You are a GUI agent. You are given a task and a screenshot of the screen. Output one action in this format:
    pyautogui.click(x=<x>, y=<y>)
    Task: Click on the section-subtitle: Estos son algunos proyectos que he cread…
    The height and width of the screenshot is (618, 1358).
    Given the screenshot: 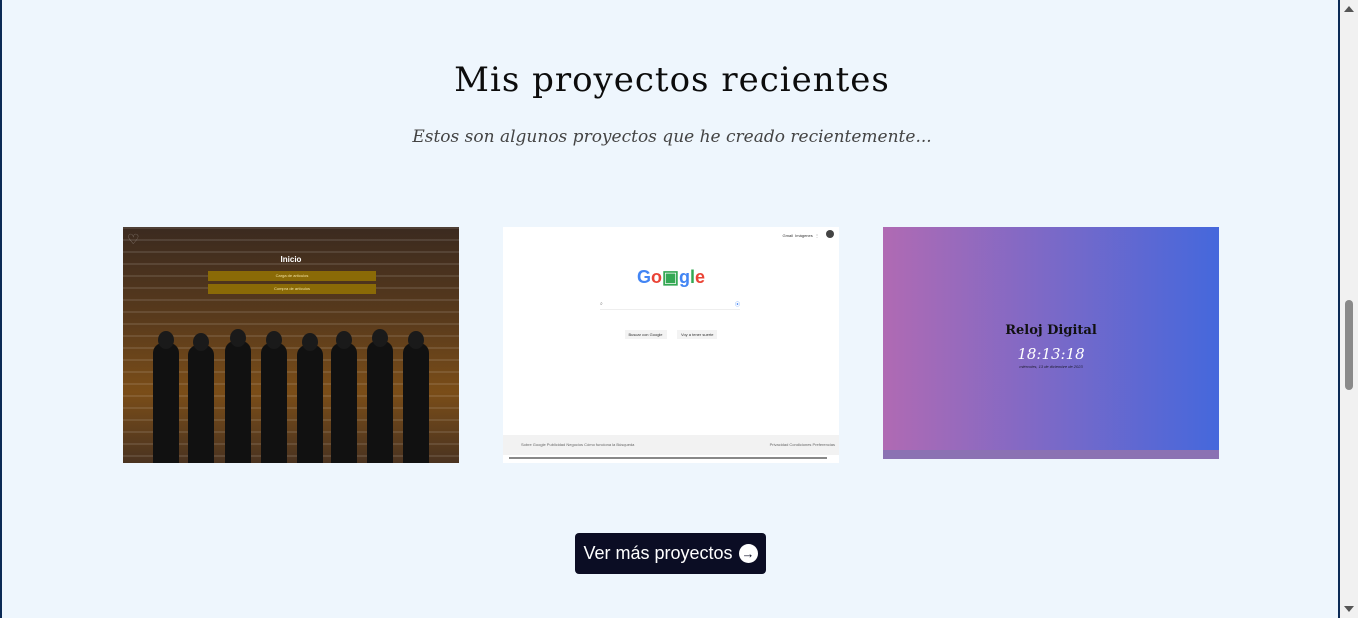 What is the action you would take?
    pyautogui.click(x=672, y=137)
    